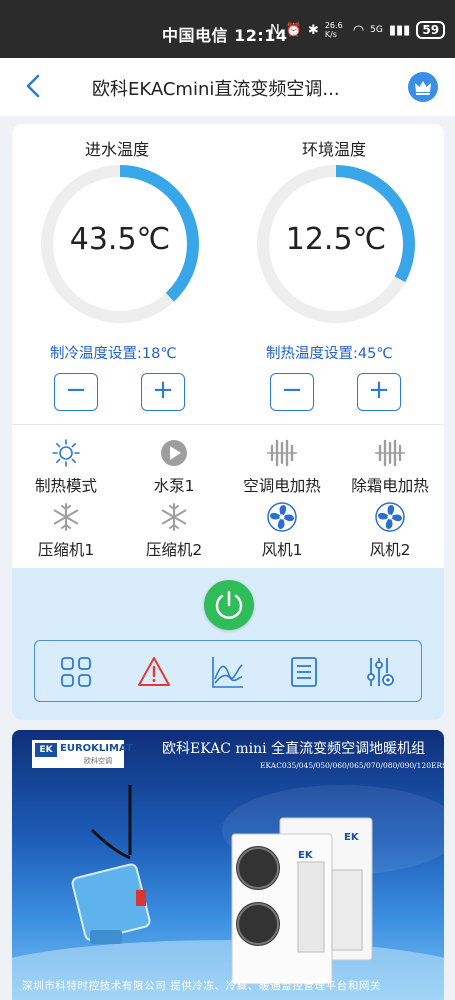 The image size is (455, 1000). I want to click on pump-play-icon, so click(174, 453).